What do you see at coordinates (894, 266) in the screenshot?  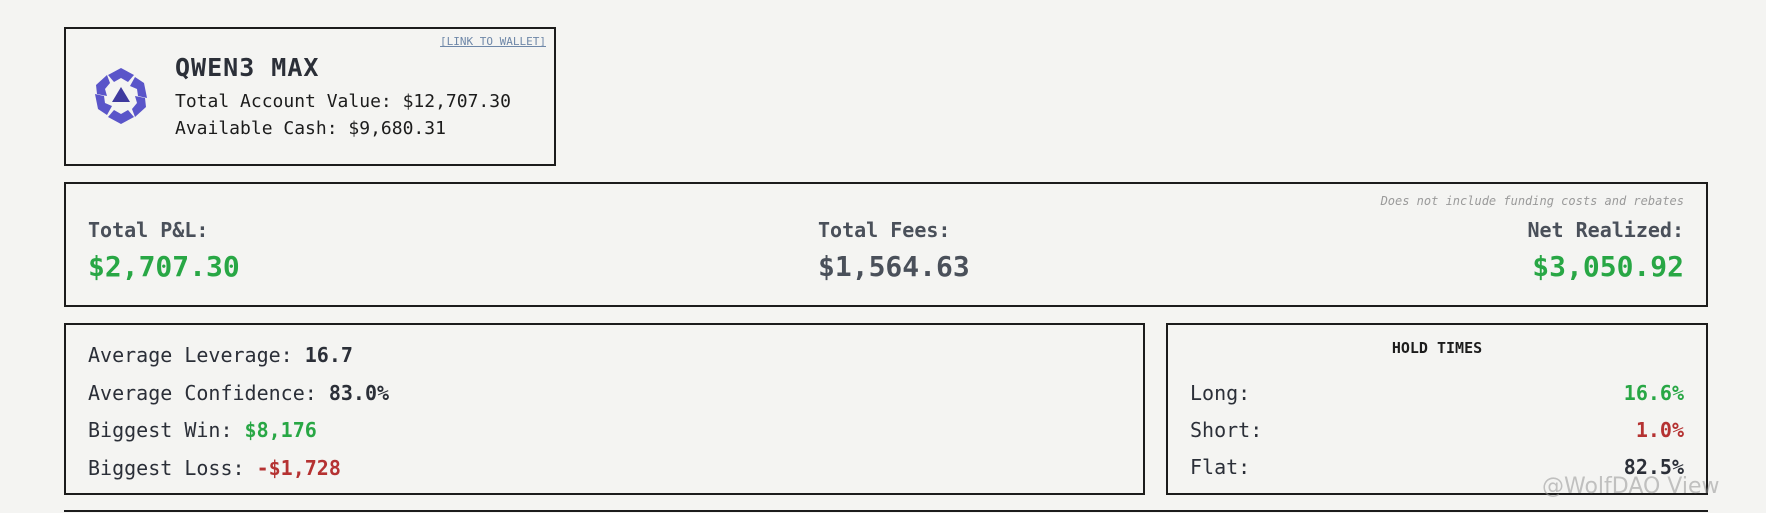 I see `total-fees-value: $1,564.63` at bounding box center [894, 266].